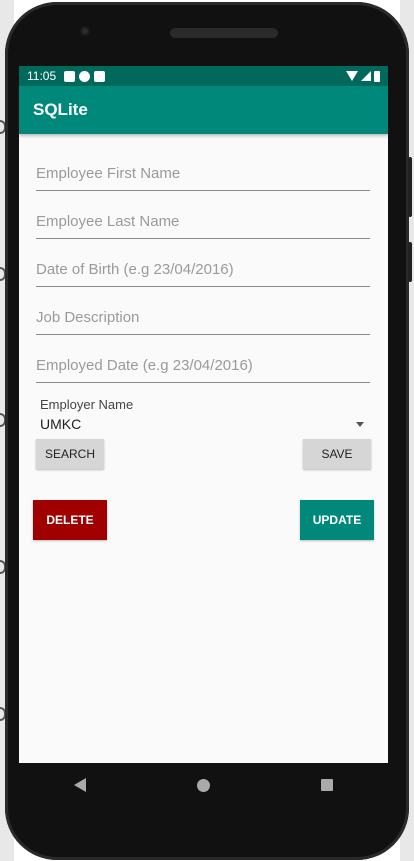  I want to click on app-bar: SQLite, so click(203, 110).